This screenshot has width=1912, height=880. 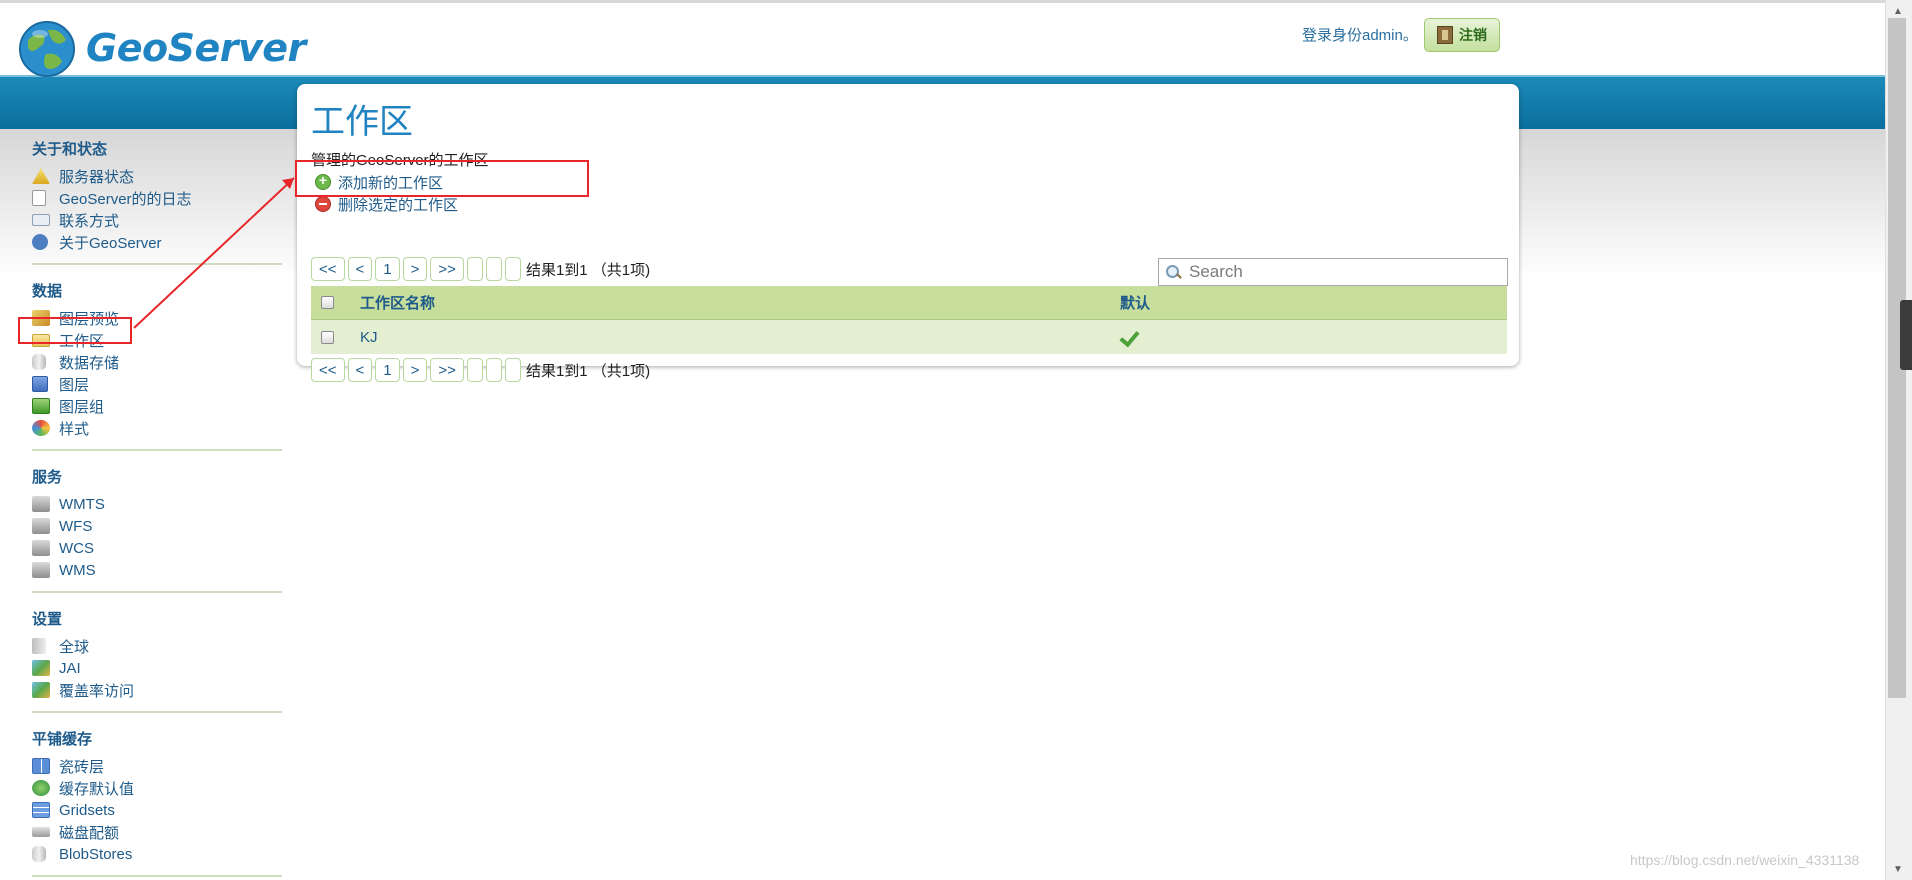 What do you see at coordinates (1898, 869) in the screenshot?
I see `scroll-down-arrow-icon: ▼` at bounding box center [1898, 869].